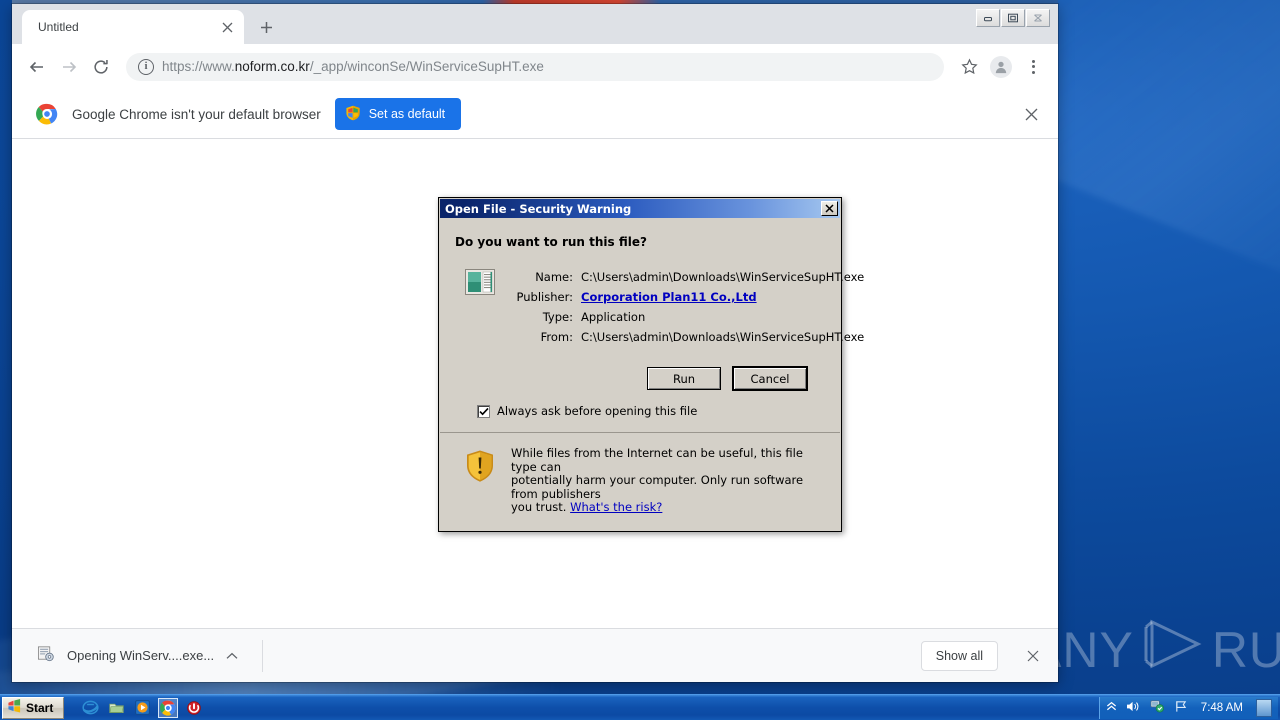  What do you see at coordinates (263, 655) in the screenshot?
I see `shelf-divider` at bounding box center [263, 655].